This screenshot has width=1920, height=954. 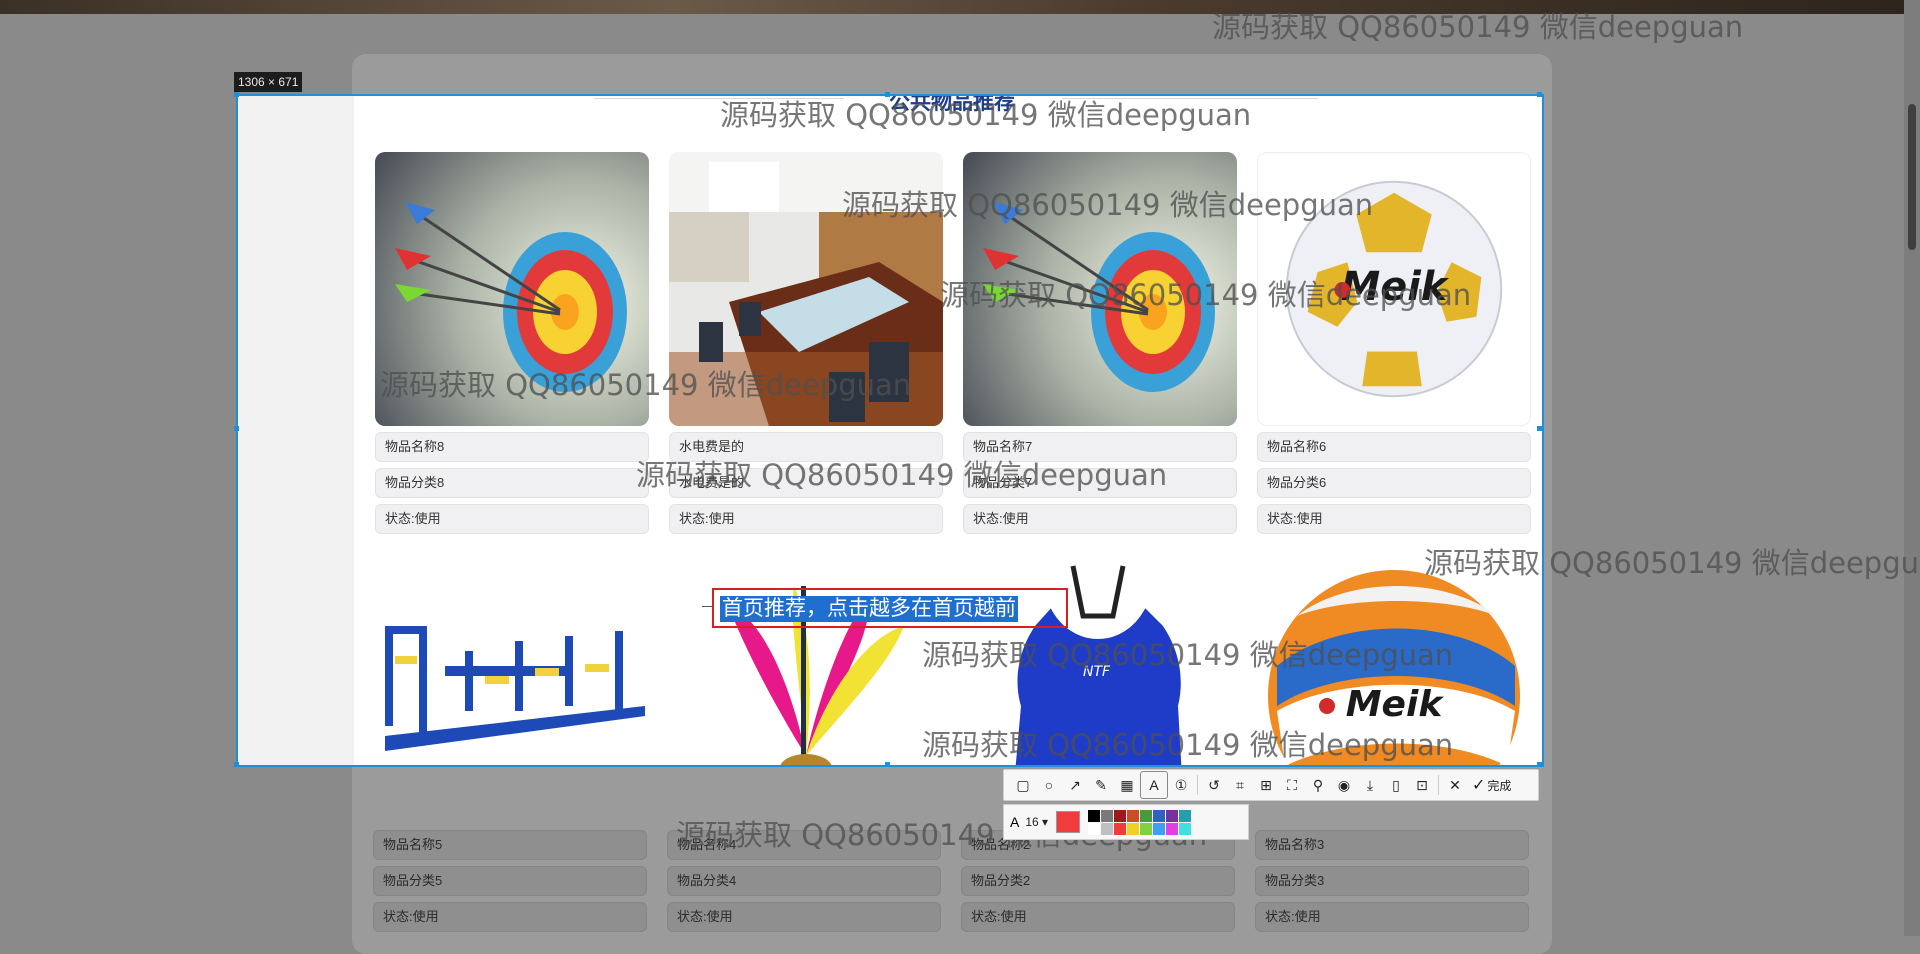 I want to click on item-name: 物品名称6, so click(x=1394, y=447).